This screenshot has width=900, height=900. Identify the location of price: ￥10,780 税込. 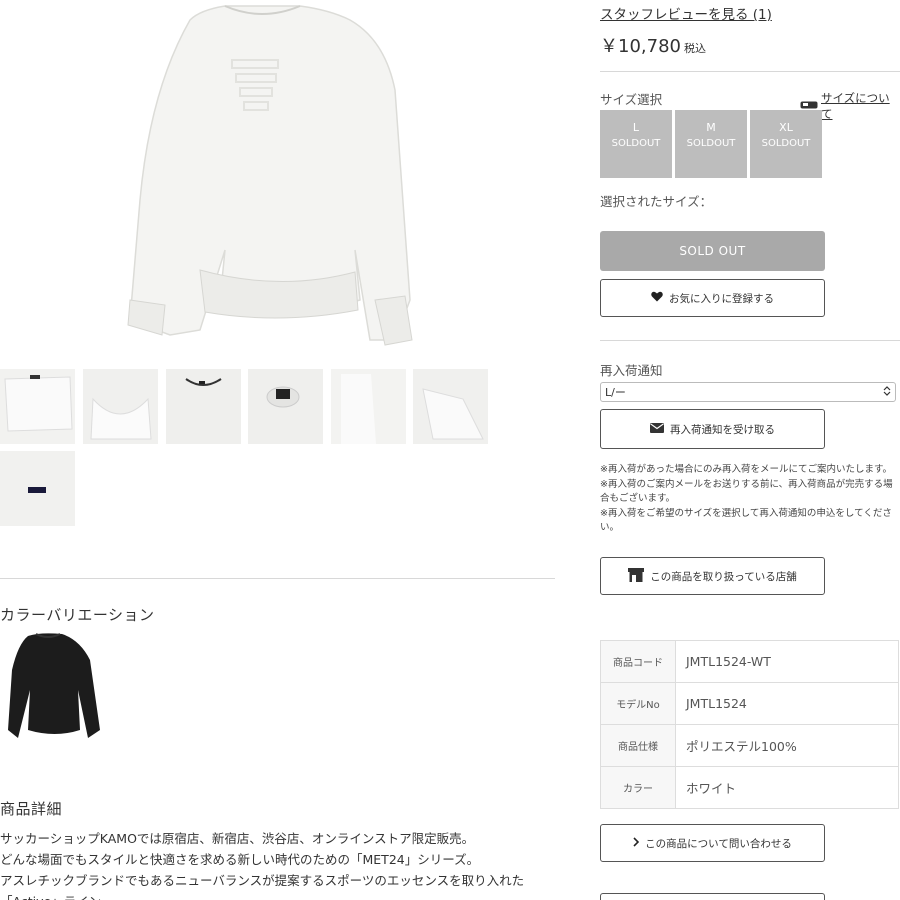
(653, 45).